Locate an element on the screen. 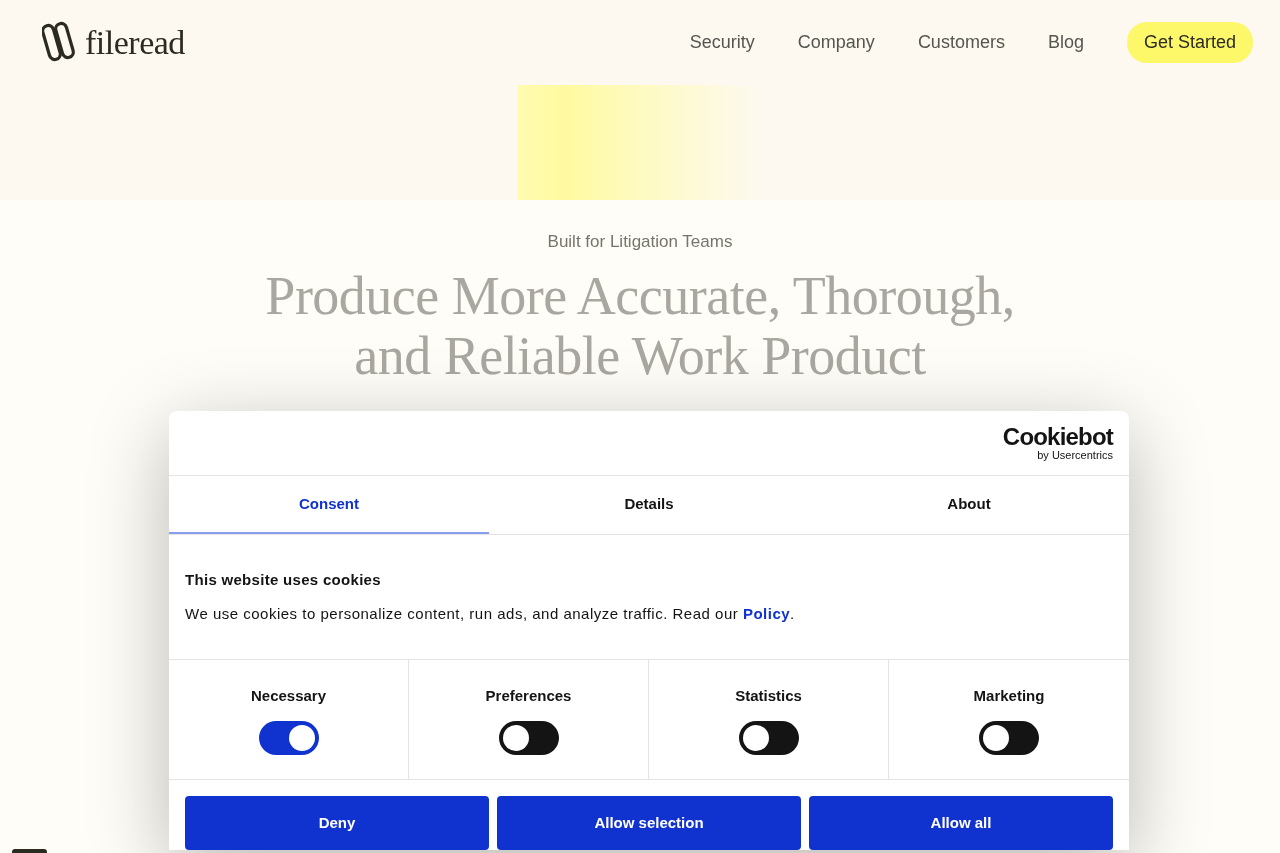 The width and height of the screenshot is (1280, 853). category-label: Statistics is located at coordinates (768, 696).